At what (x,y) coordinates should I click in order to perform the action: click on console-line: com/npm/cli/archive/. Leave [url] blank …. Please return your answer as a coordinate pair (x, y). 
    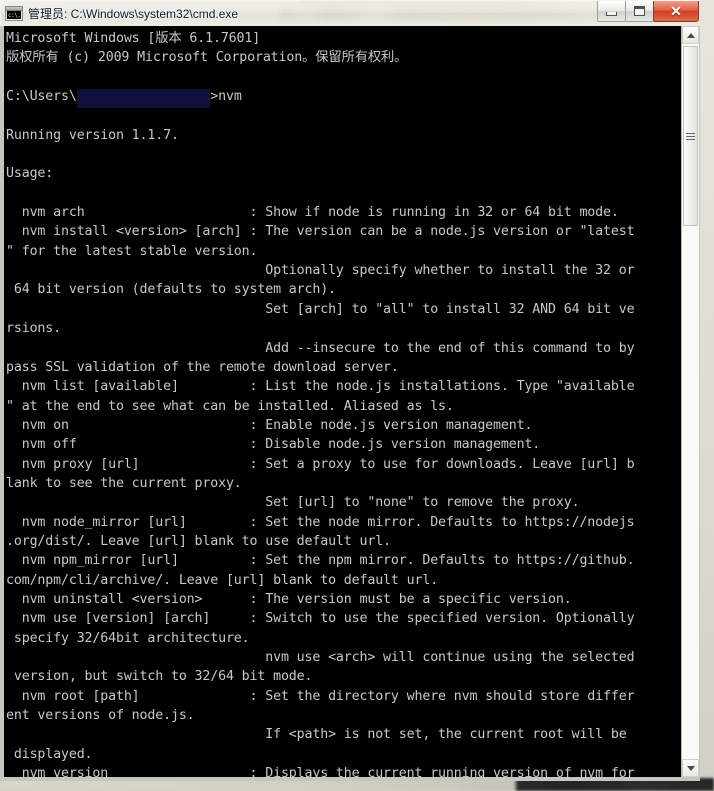
    Looking at the image, I should click on (222, 580).